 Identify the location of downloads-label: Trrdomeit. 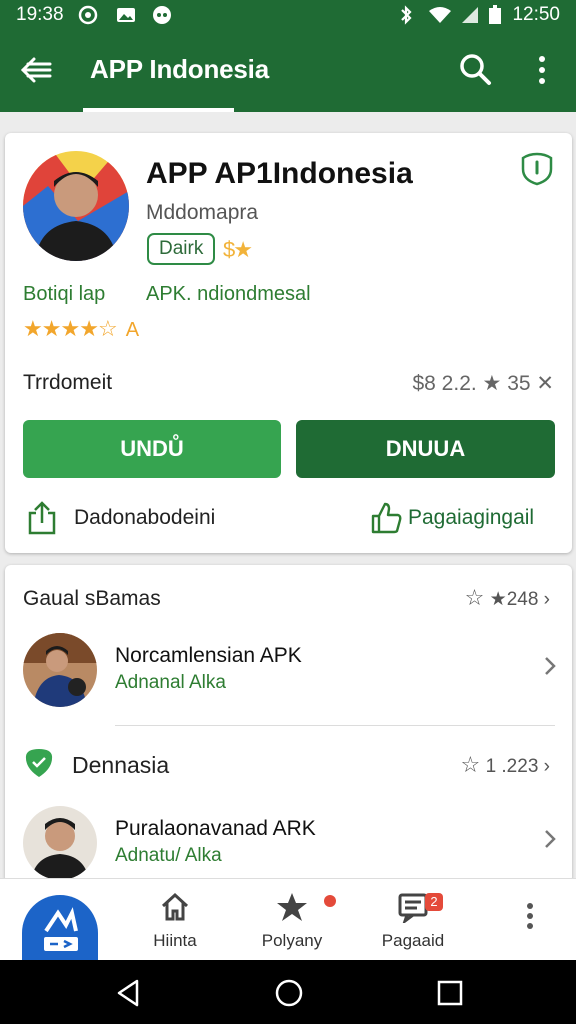
(68, 382).